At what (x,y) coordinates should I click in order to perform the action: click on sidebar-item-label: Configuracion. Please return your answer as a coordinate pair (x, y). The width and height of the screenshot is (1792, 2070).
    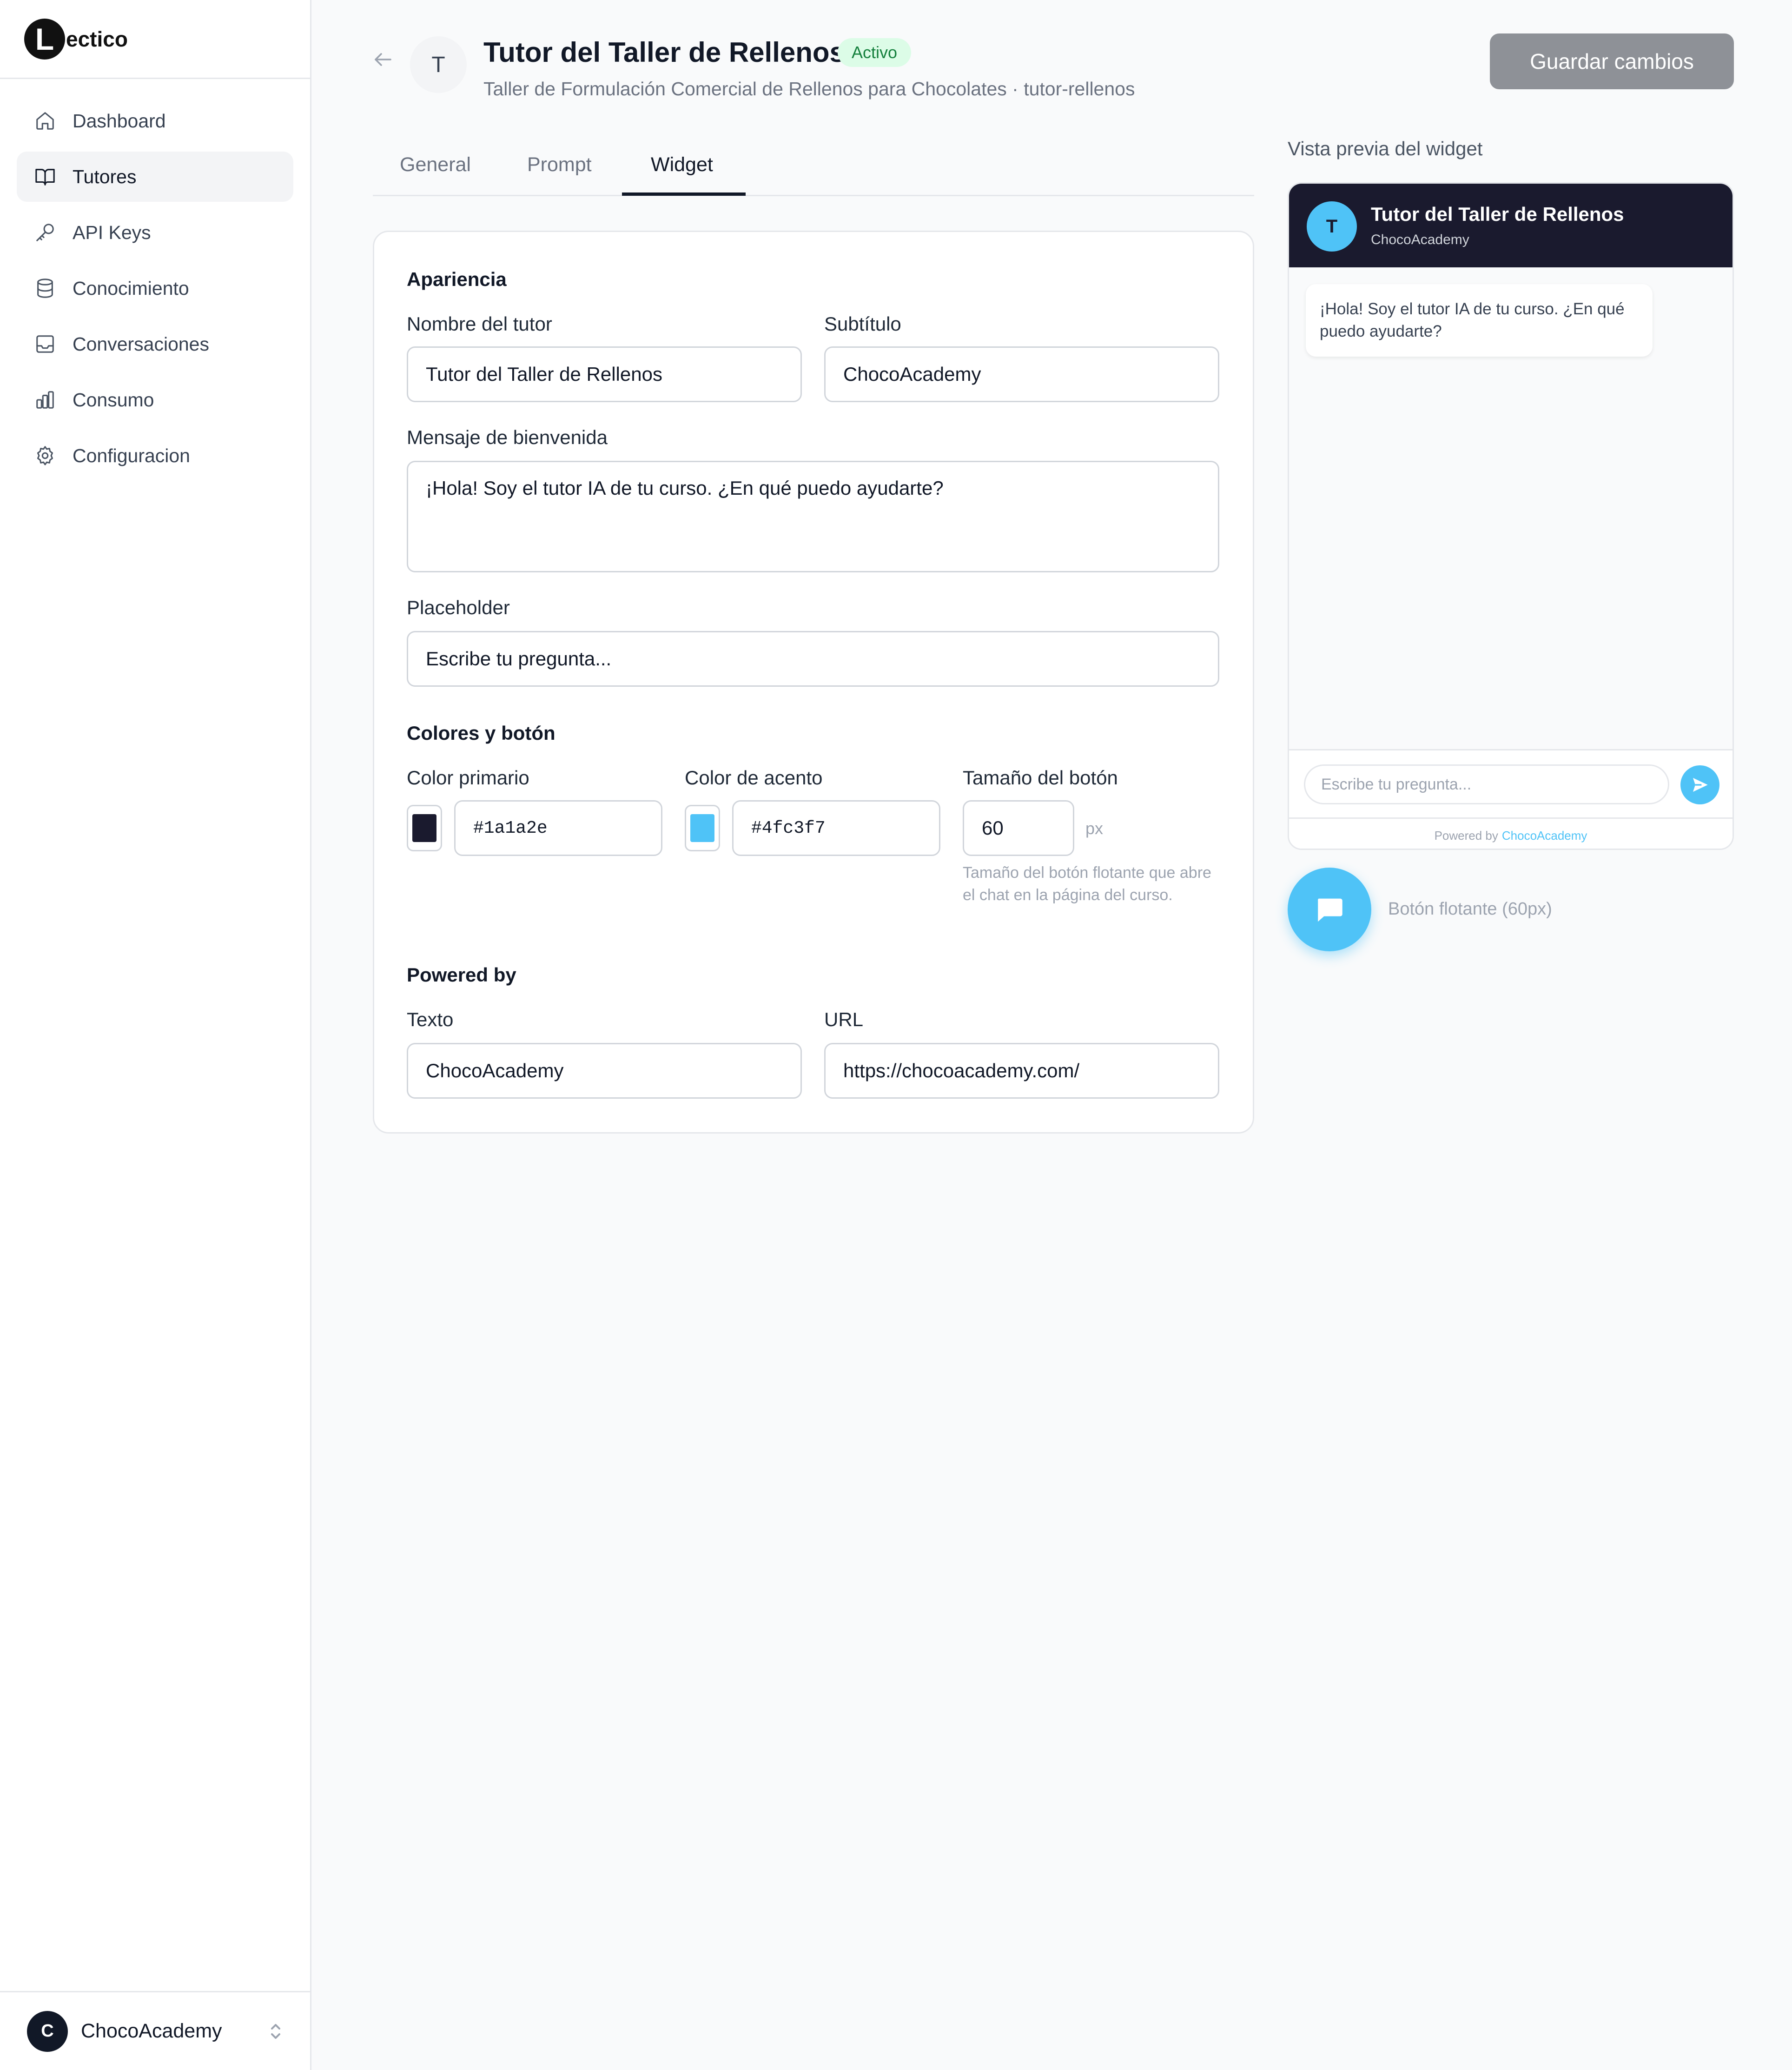
    Looking at the image, I should click on (131, 455).